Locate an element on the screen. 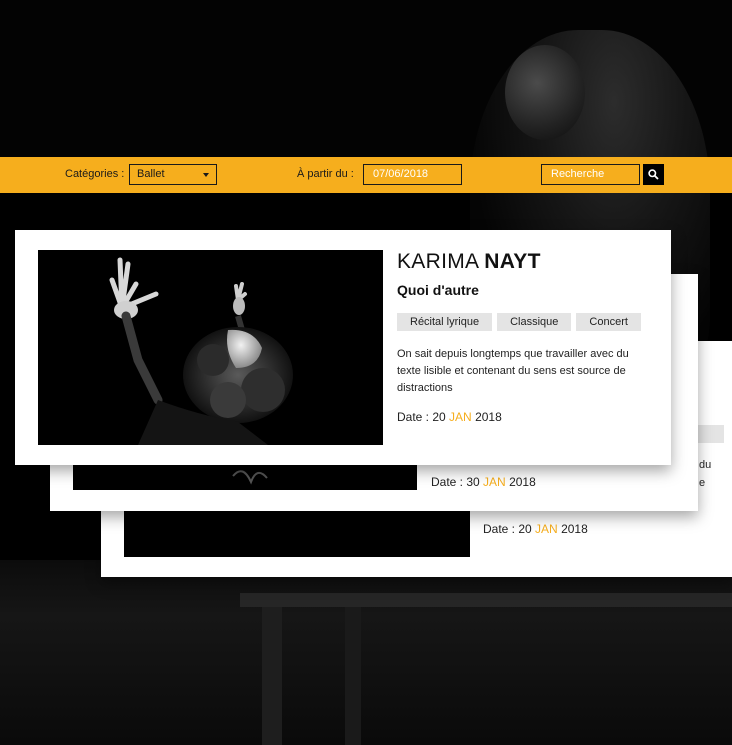 This screenshot has width=732, height=745. event-date: Date : 30 JAN 2018 is located at coordinates (483, 482).